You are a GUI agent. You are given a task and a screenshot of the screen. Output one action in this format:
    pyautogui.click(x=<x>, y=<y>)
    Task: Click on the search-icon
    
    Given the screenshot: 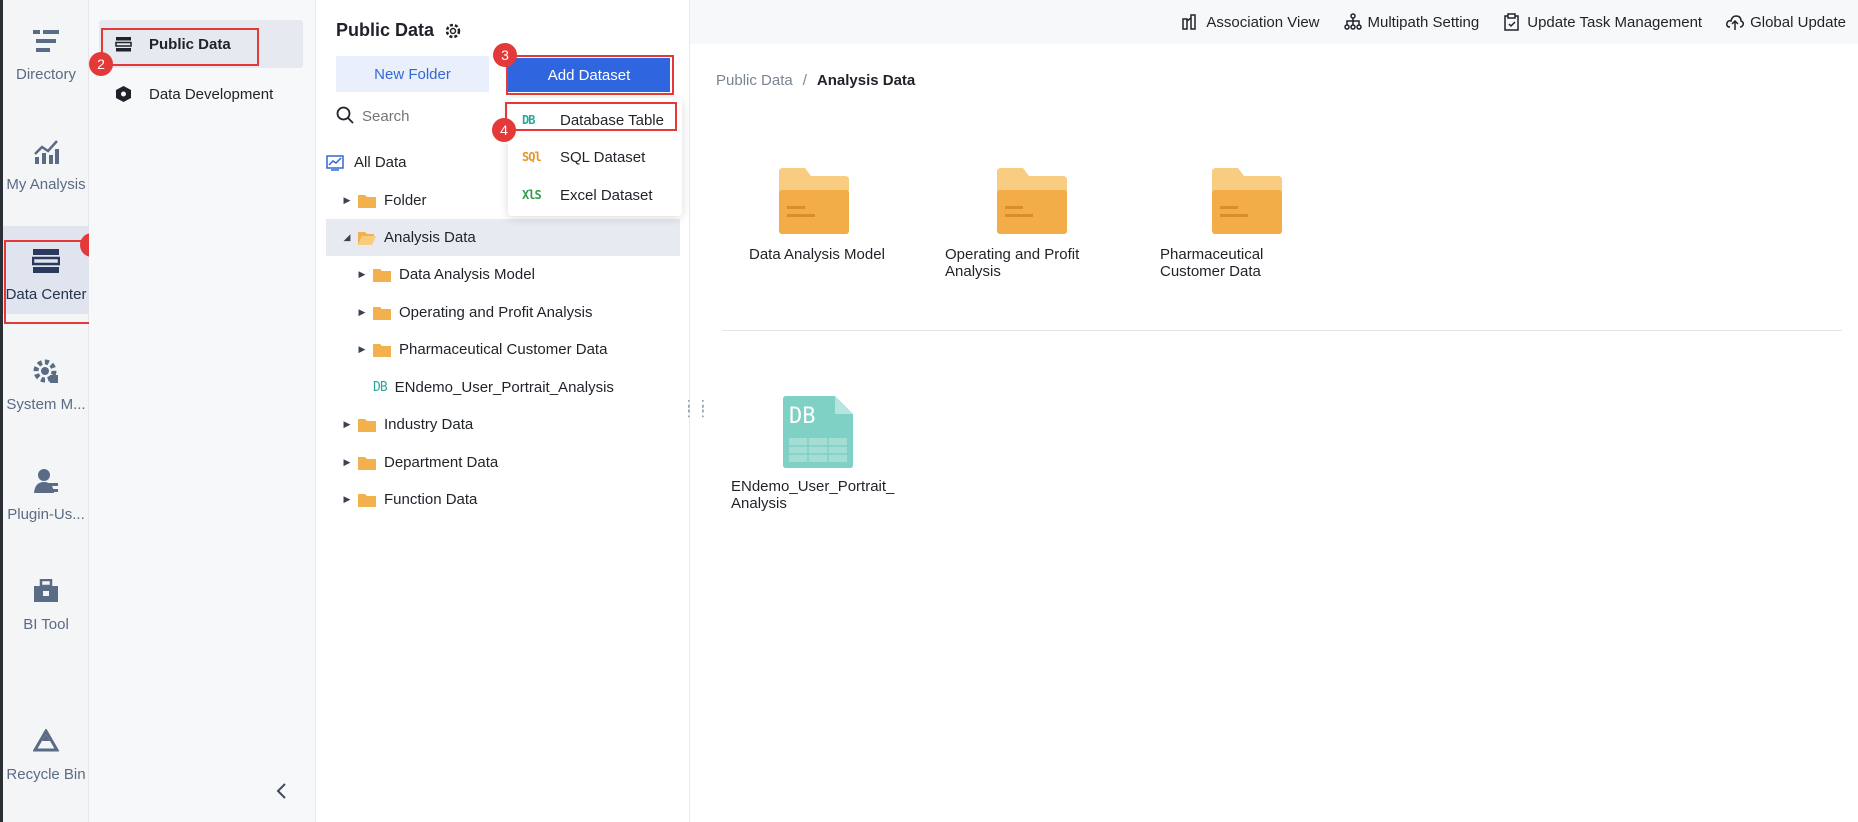 What is the action you would take?
    pyautogui.click(x=345, y=116)
    